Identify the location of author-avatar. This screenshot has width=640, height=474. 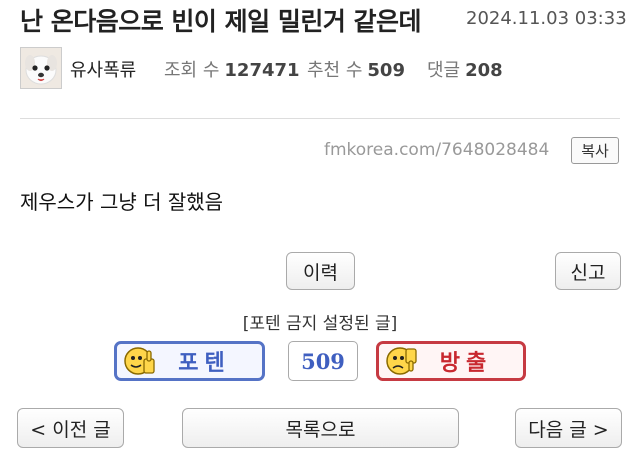
(41, 68).